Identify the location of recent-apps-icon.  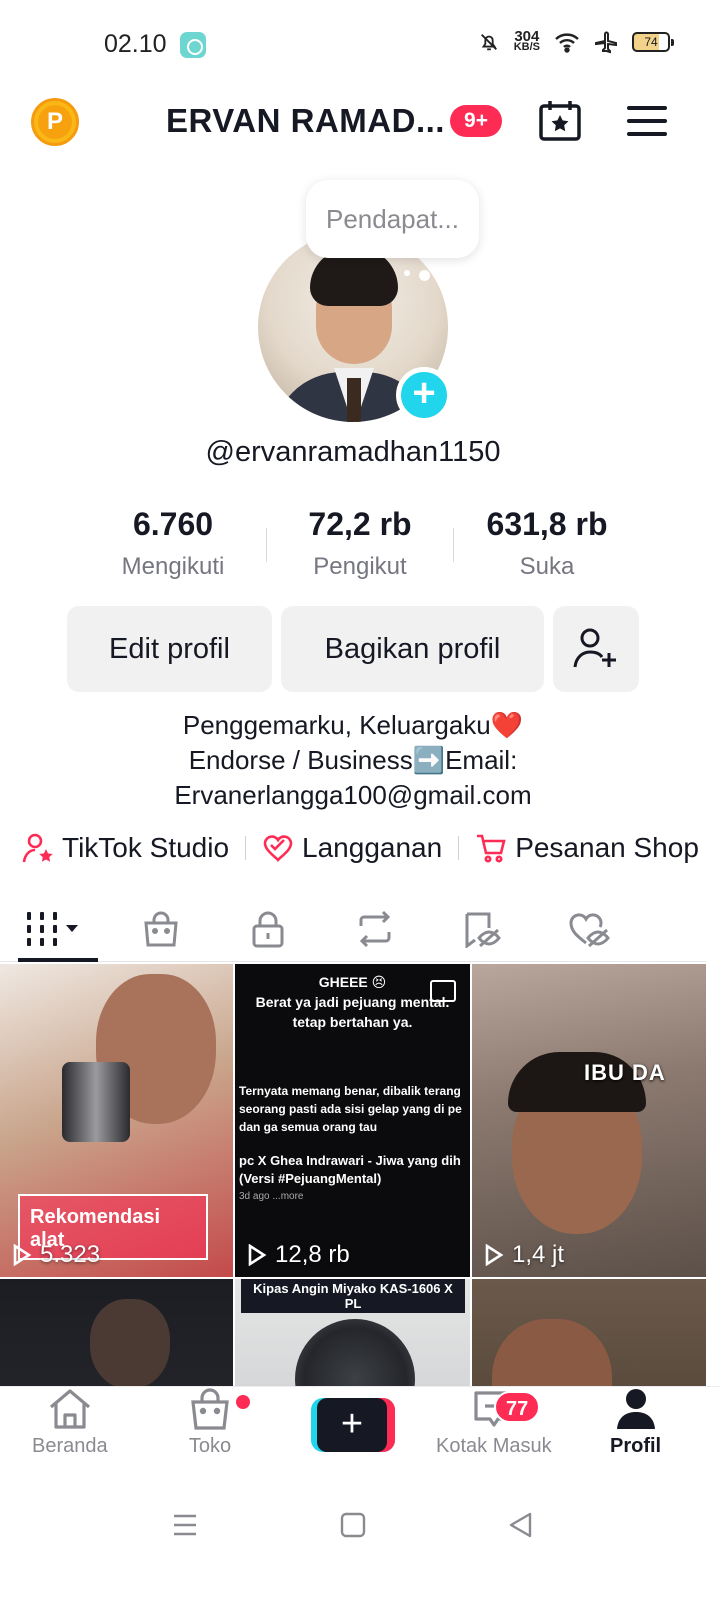
(185, 1525).